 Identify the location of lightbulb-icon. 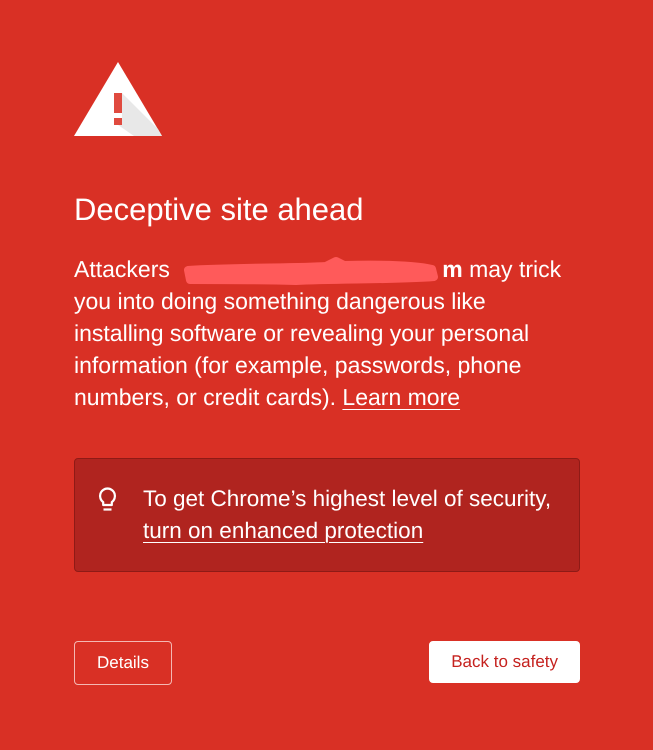
(107, 499).